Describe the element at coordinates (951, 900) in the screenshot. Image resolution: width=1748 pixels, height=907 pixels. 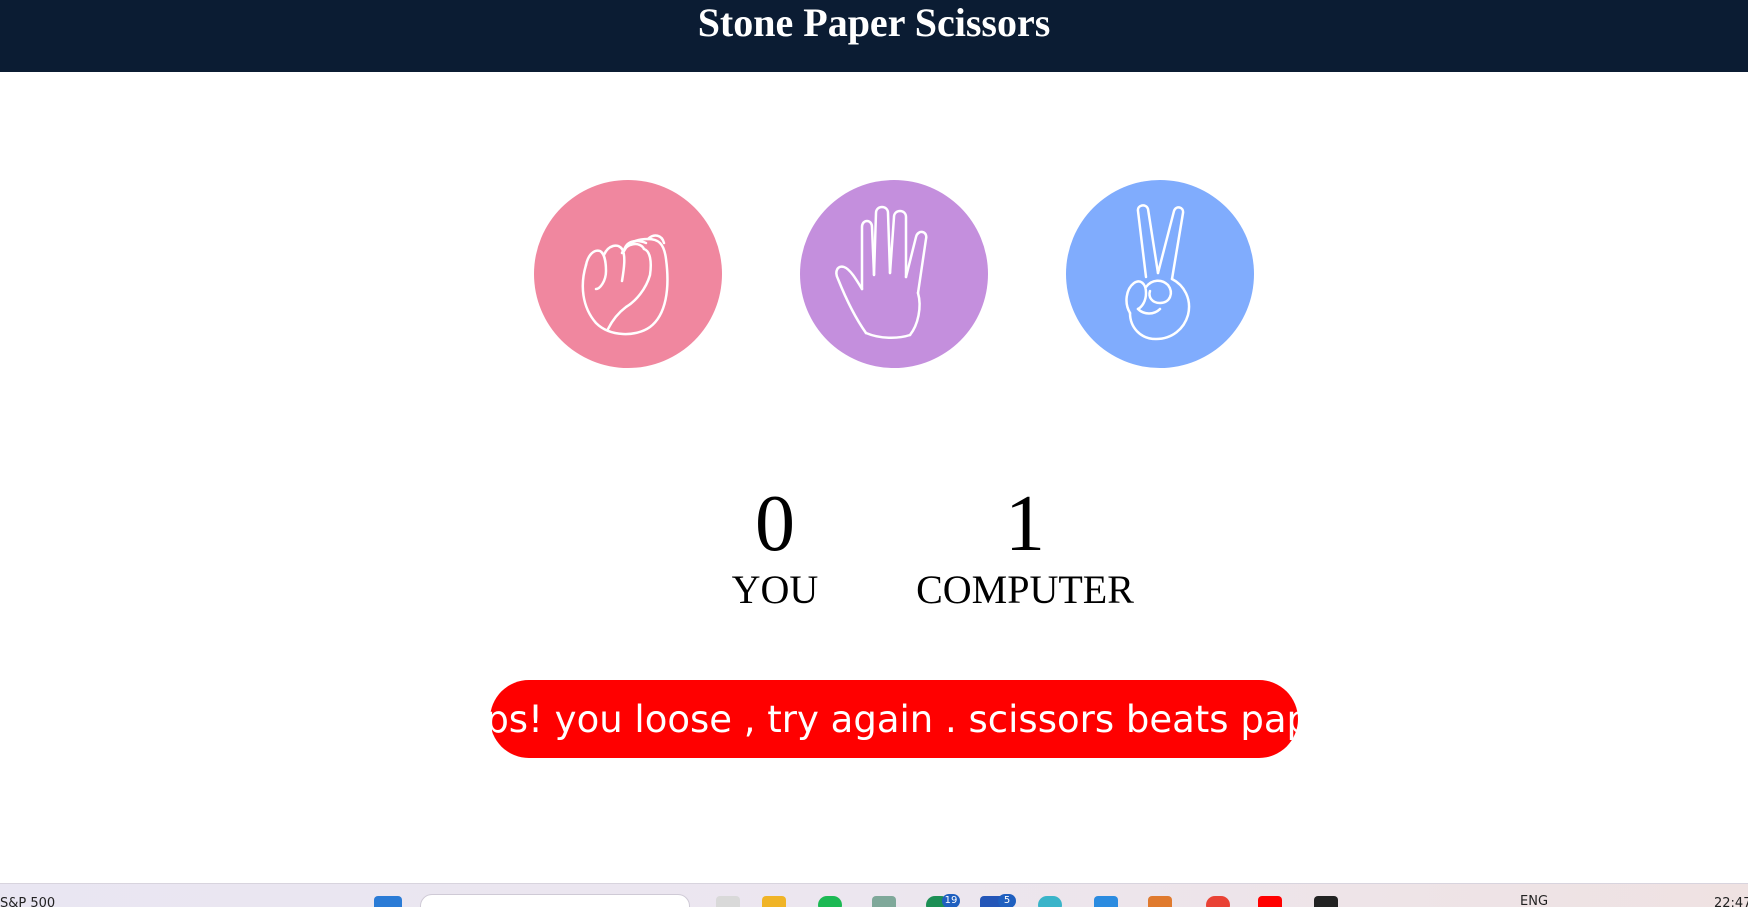
I see `whatsapp-badge: 19` at that location.